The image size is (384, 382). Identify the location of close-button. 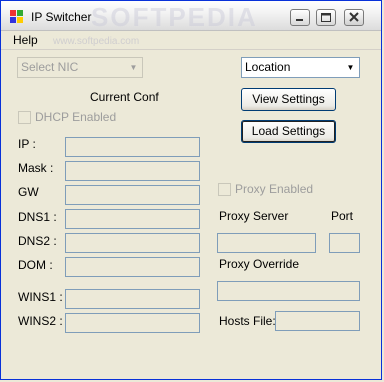
(354, 17).